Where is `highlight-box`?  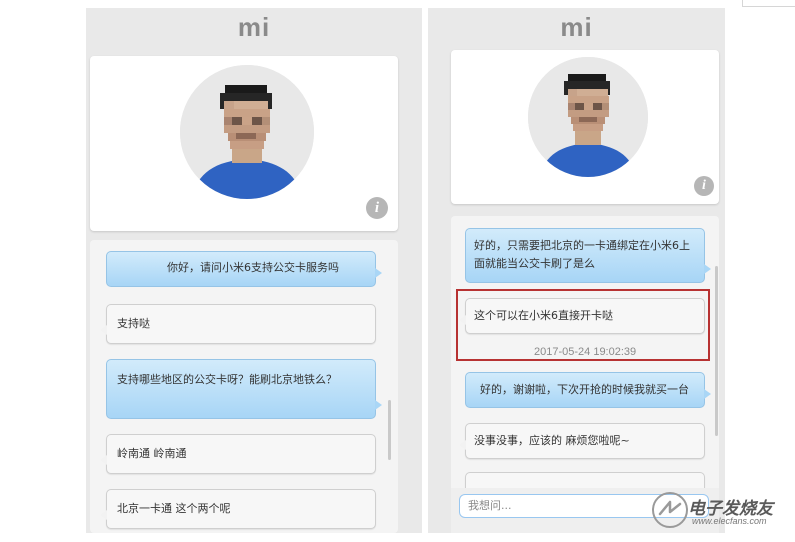
highlight-box is located at coordinates (583, 325).